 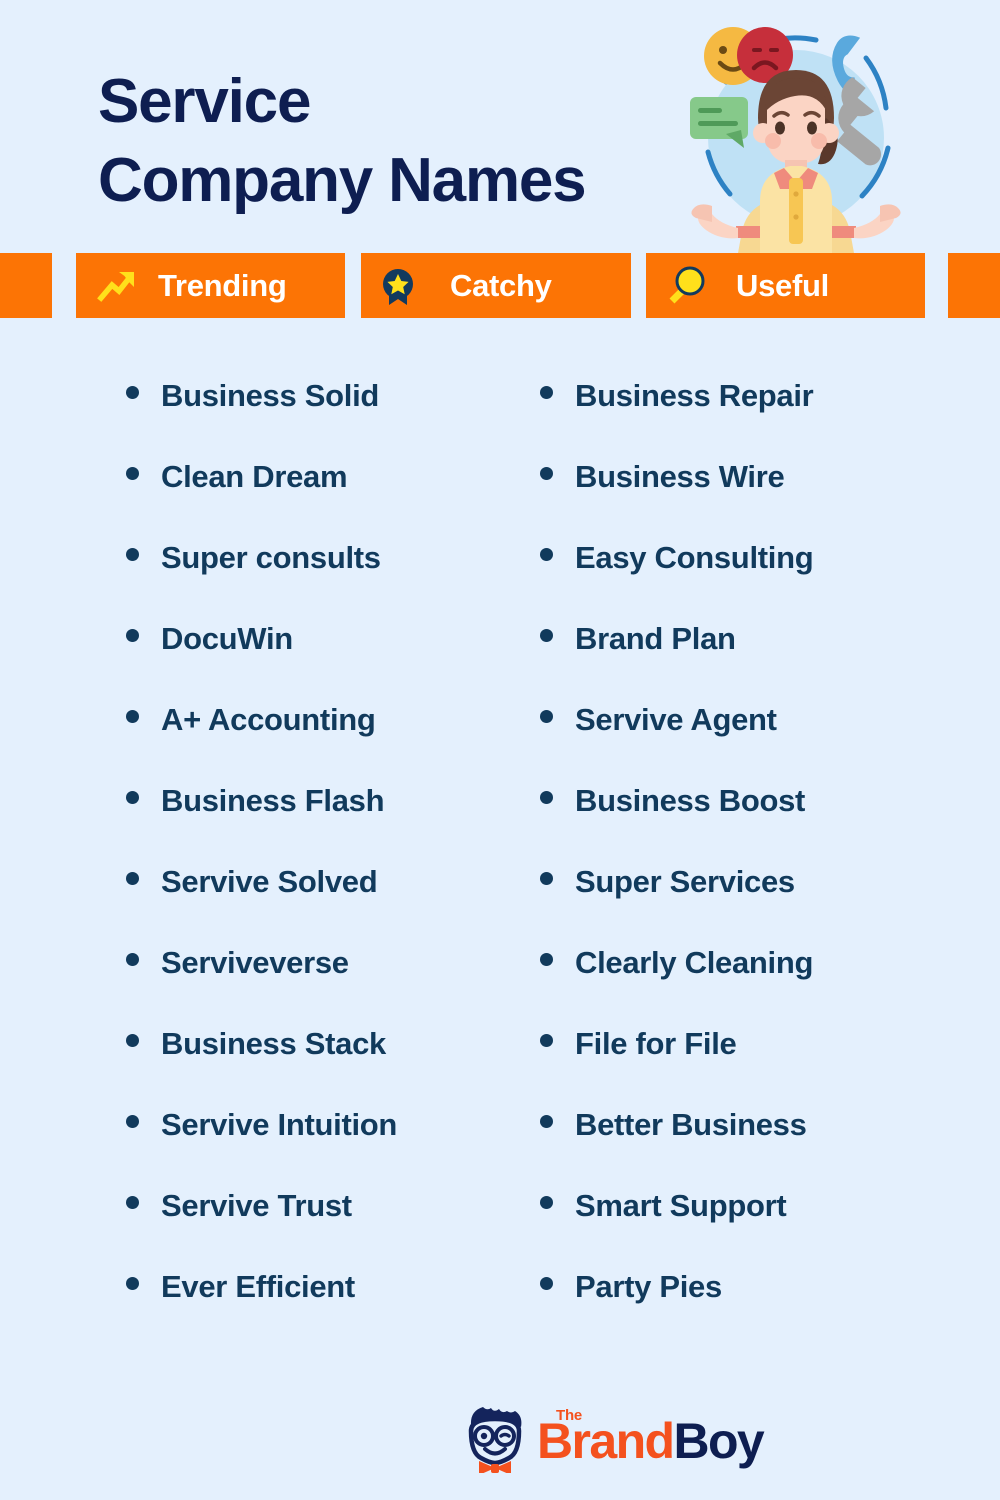 I want to click on list-item: Servive Trust, so click(x=326, y=1230).